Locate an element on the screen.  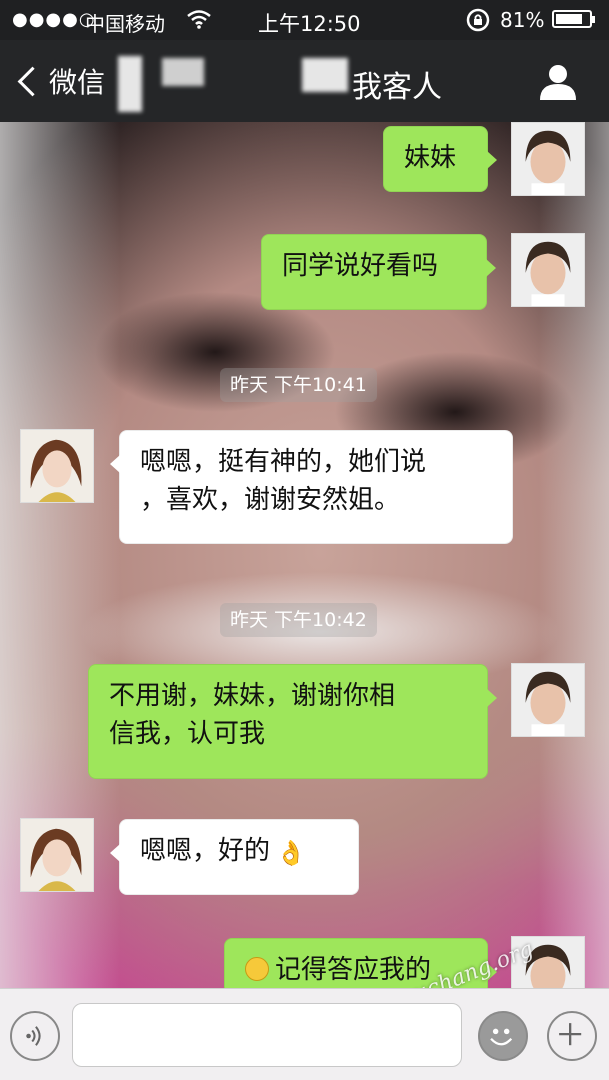
profile-button is located at coordinates (558, 82).